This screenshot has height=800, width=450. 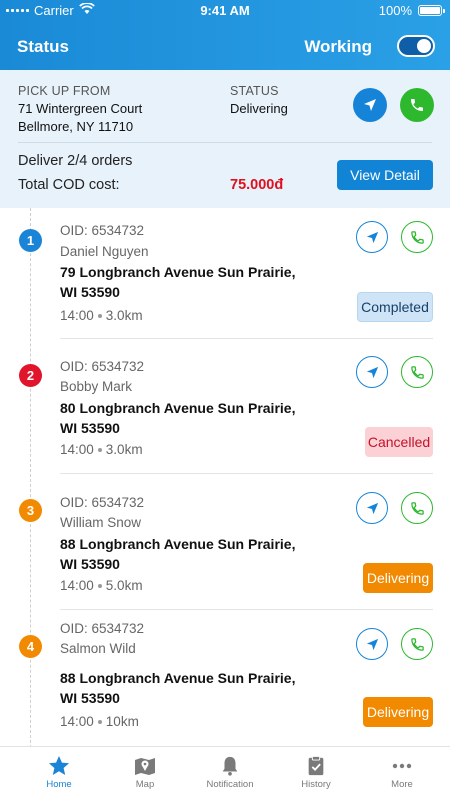 I want to click on star-icon, so click(x=59, y=765).